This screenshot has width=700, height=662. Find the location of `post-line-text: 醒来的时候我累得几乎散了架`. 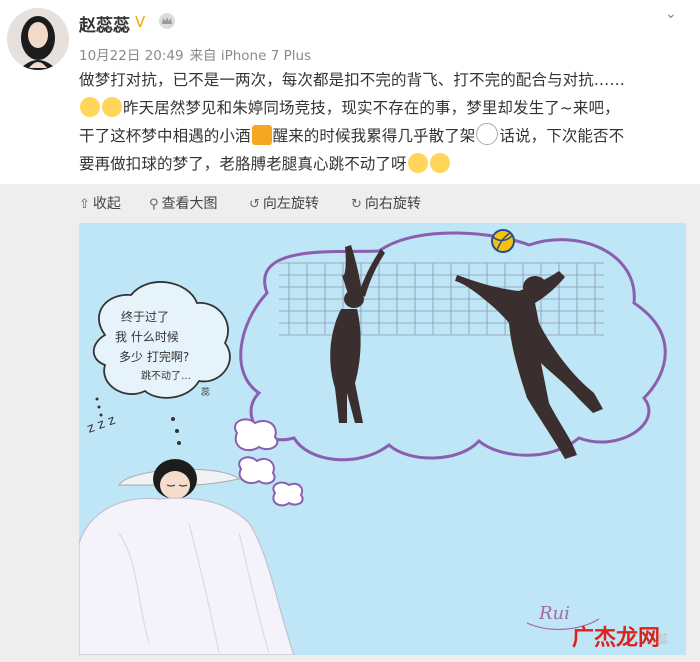

post-line-text: 醒来的时候我累得几乎散了架 is located at coordinates (374, 136).